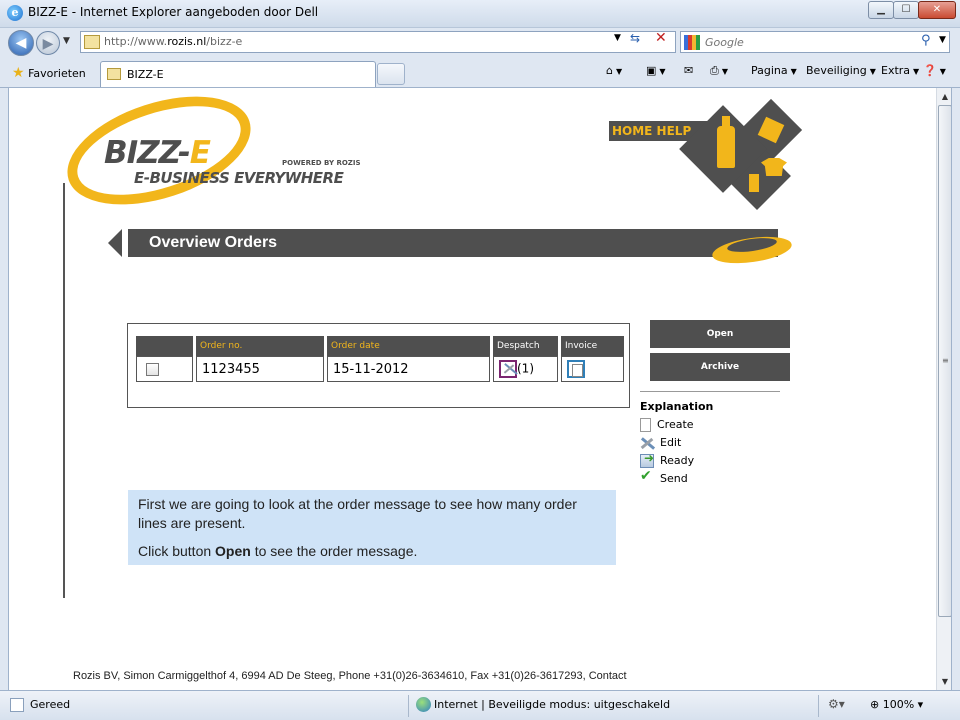  I want to click on left-divider, so click(64, 390).